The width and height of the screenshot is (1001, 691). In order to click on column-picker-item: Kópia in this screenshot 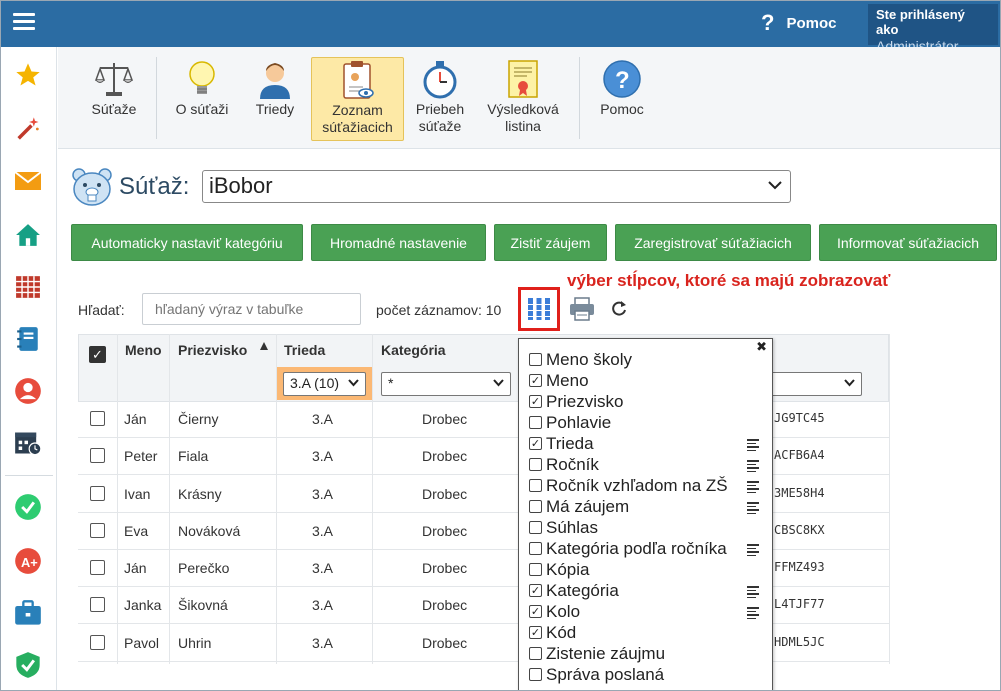, I will do `click(646, 569)`.